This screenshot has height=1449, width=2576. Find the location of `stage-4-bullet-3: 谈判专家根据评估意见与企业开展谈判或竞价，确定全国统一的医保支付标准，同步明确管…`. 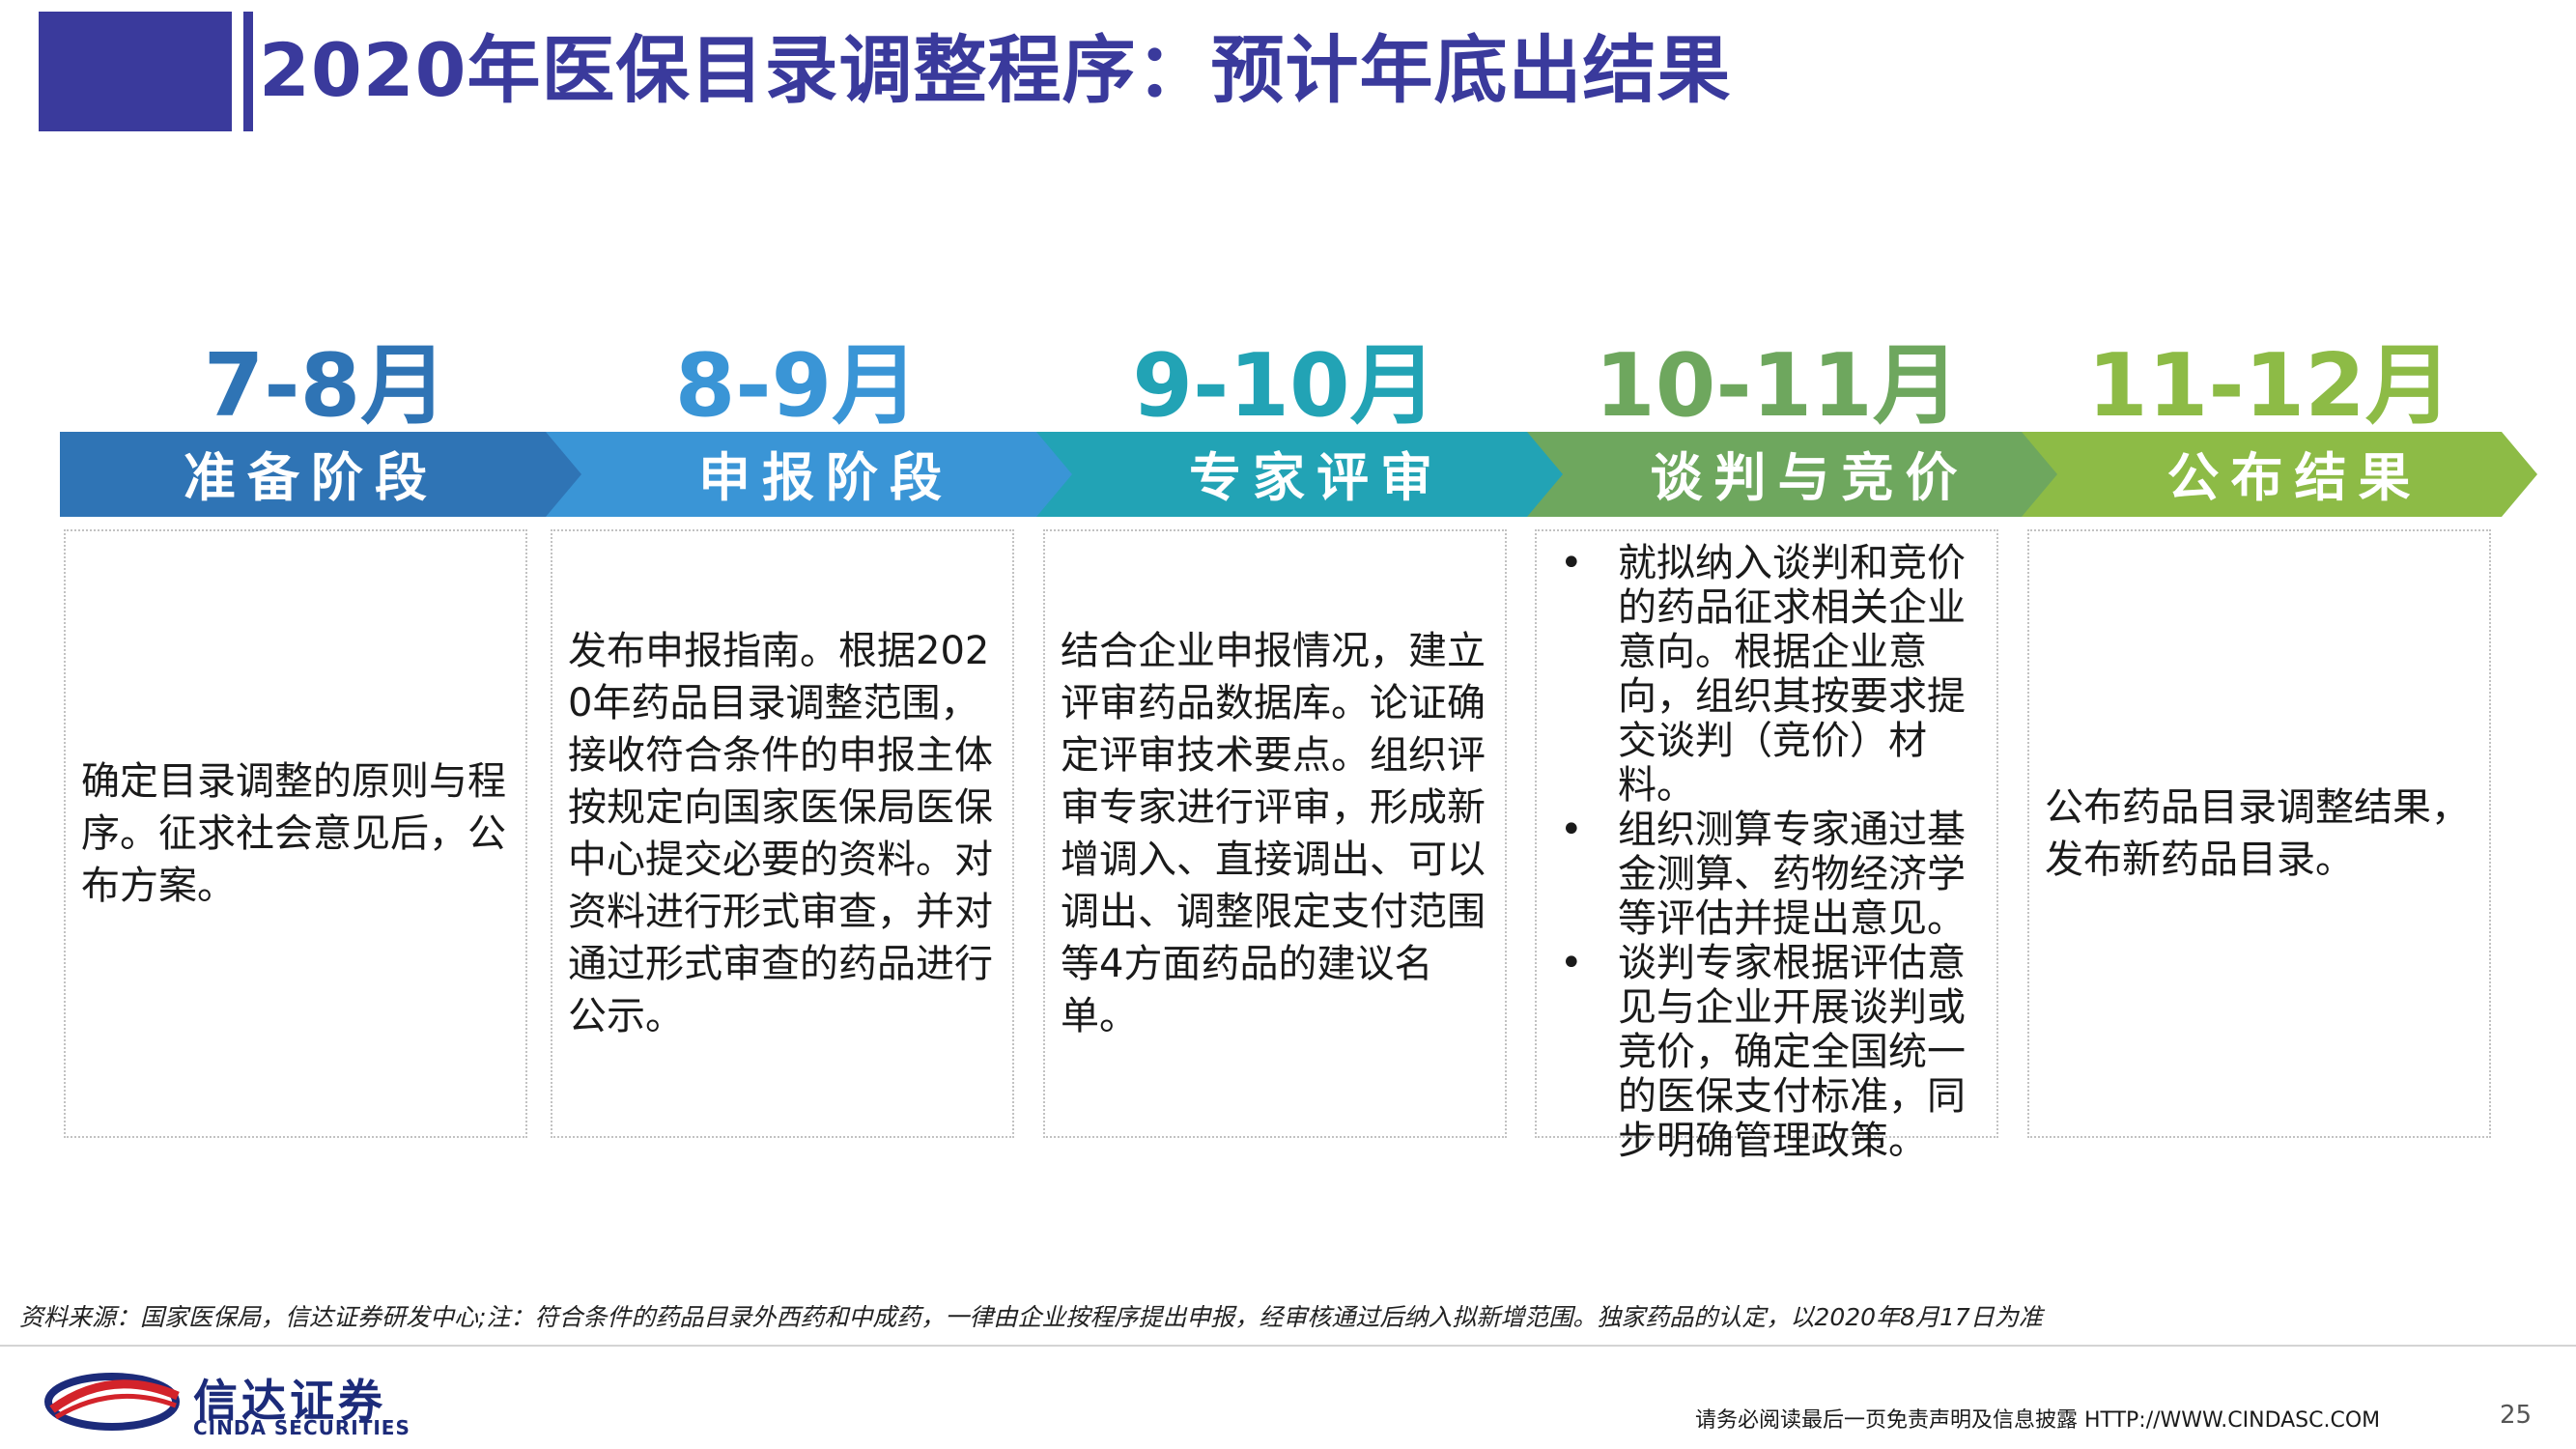

stage-4-bullet-3: 谈判专家根据评估意见与企业开展谈判或竞价，确定全国统一的医保支付标准，同步明确管… is located at coordinates (1792, 1052).